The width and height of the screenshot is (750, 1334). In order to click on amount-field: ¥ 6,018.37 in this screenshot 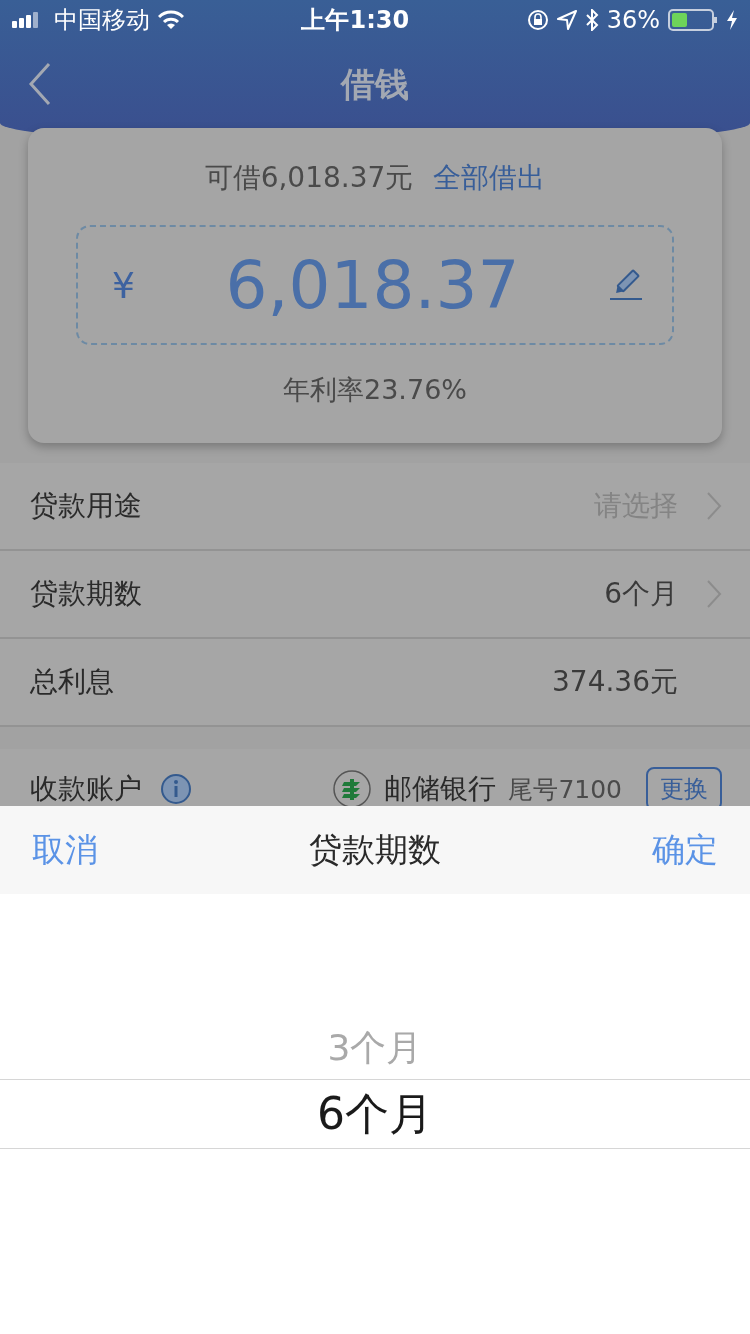, I will do `click(375, 285)`.